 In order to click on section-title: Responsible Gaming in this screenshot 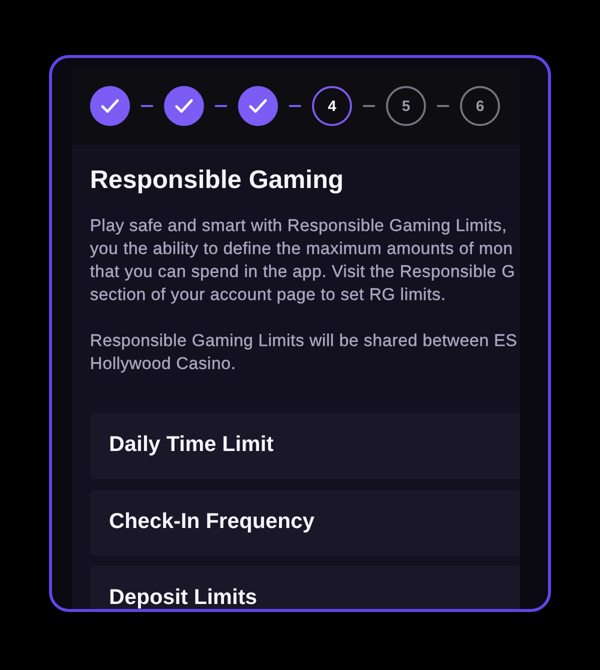, I will do `click(217, 180)`.